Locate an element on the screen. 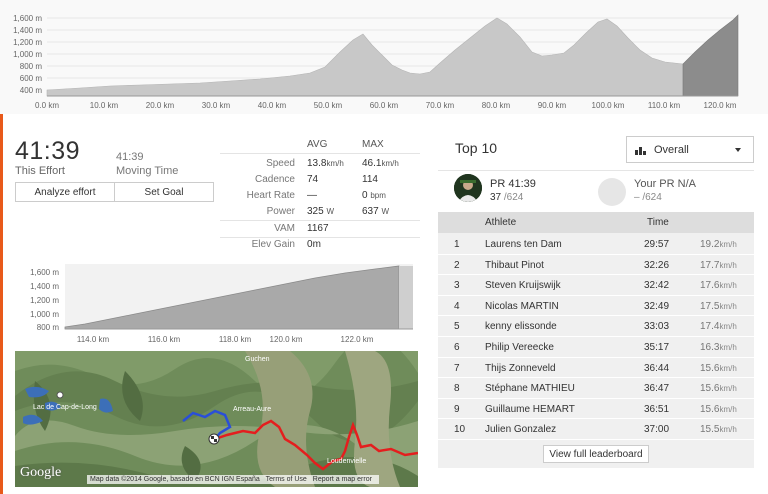 This screenshot has width=768, height=494. time-cell: 37:00 is located at coordinates (657, 430).